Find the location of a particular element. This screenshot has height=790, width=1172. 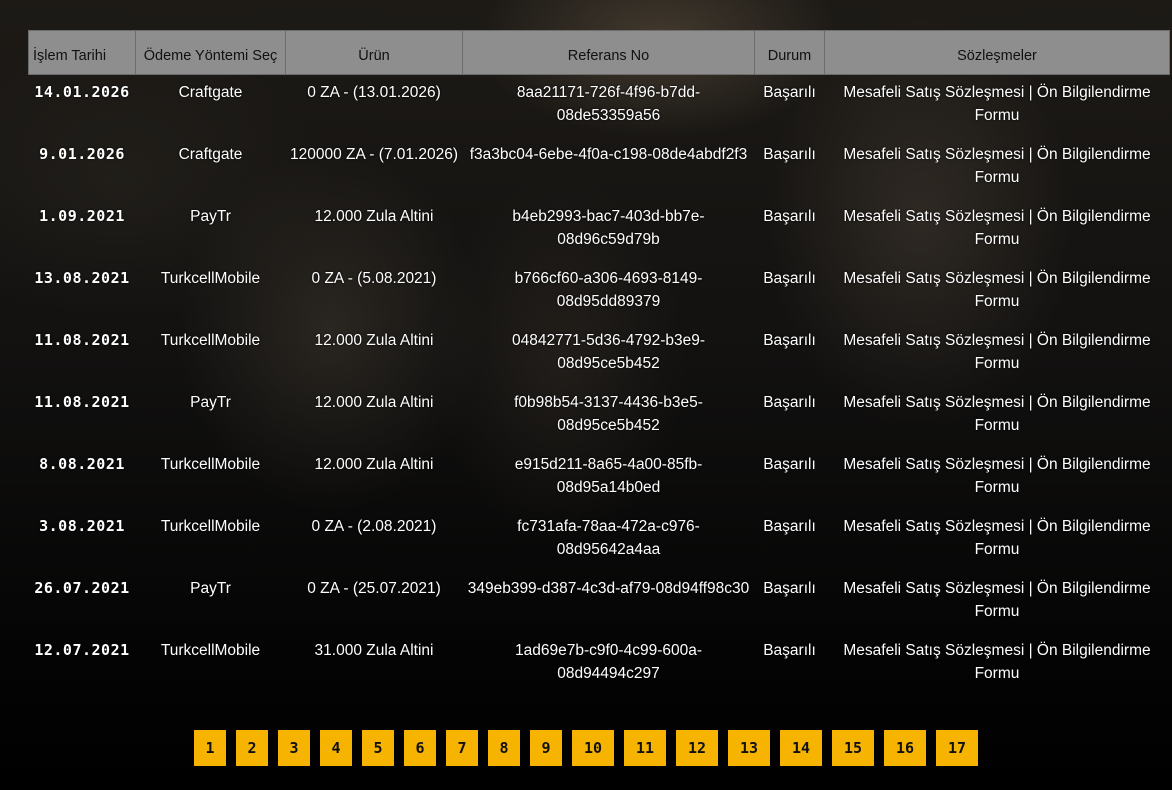

product-cell: 120000 ZA - (7.01.2026) is located at coordinates (374, 154).